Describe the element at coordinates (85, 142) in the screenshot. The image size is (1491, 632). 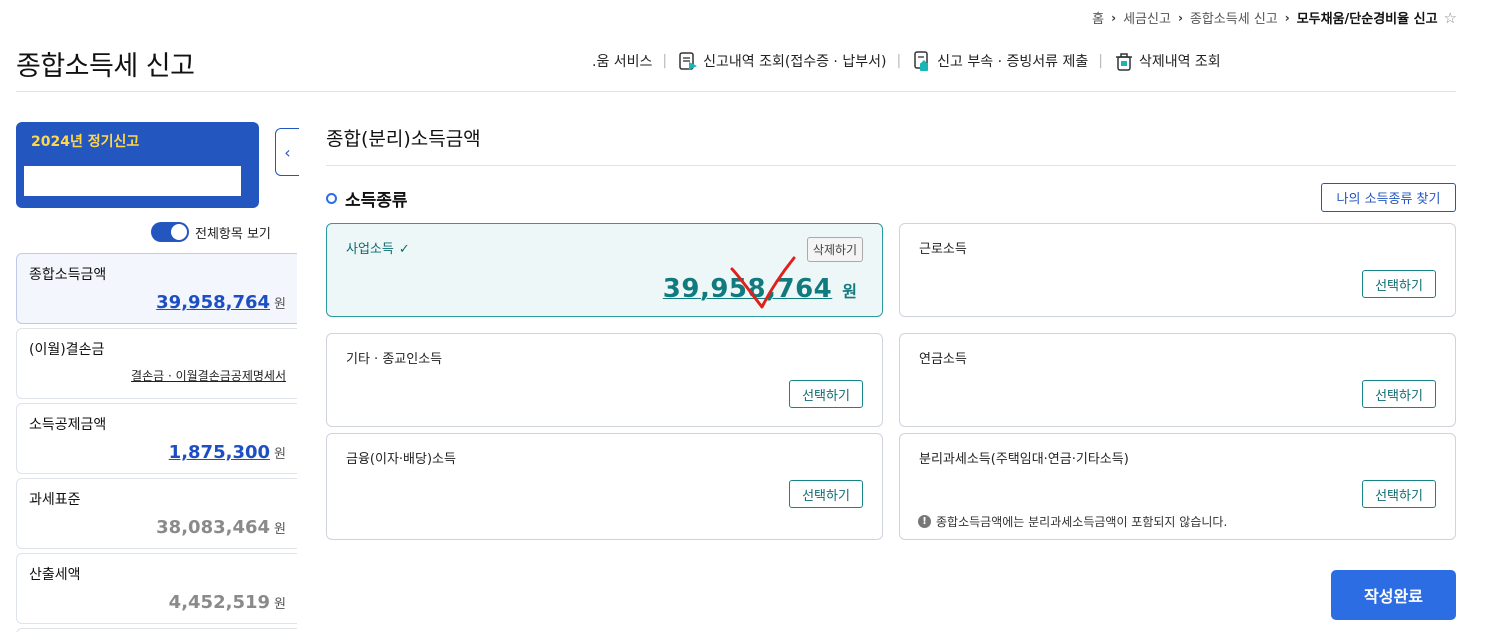
I see `year-title: 2024년 정기신고` at that location.